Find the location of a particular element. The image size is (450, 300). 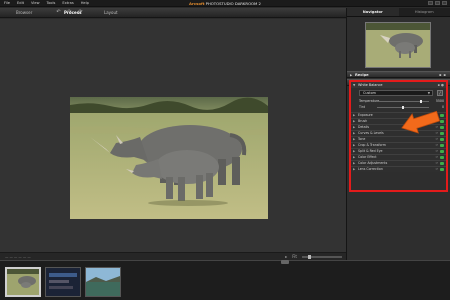

viewer-status-bar: — — — — — — ▸ Fit is located at coordinates (173, 256).